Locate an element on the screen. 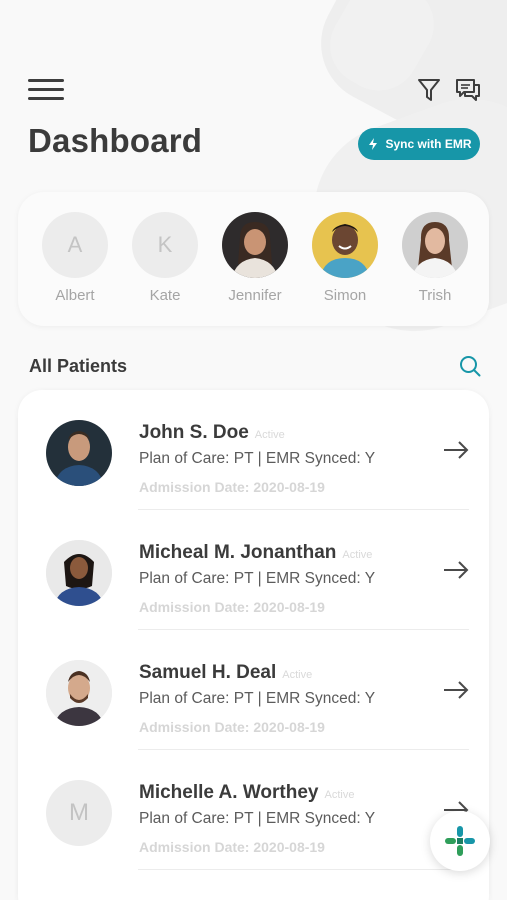 This screenshot has height=900, width=507. recent-patient-name: Simon is located at coordinates (345, 295).